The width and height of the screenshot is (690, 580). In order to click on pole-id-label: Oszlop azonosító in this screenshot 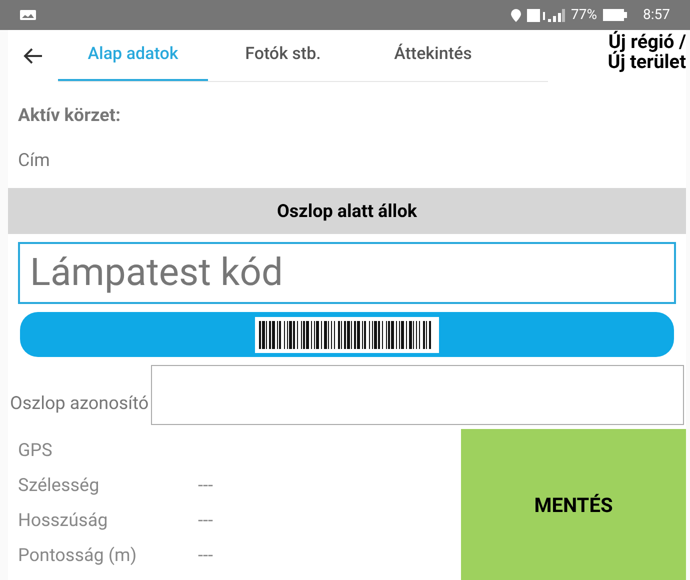, I will do `click(79, 404)`.